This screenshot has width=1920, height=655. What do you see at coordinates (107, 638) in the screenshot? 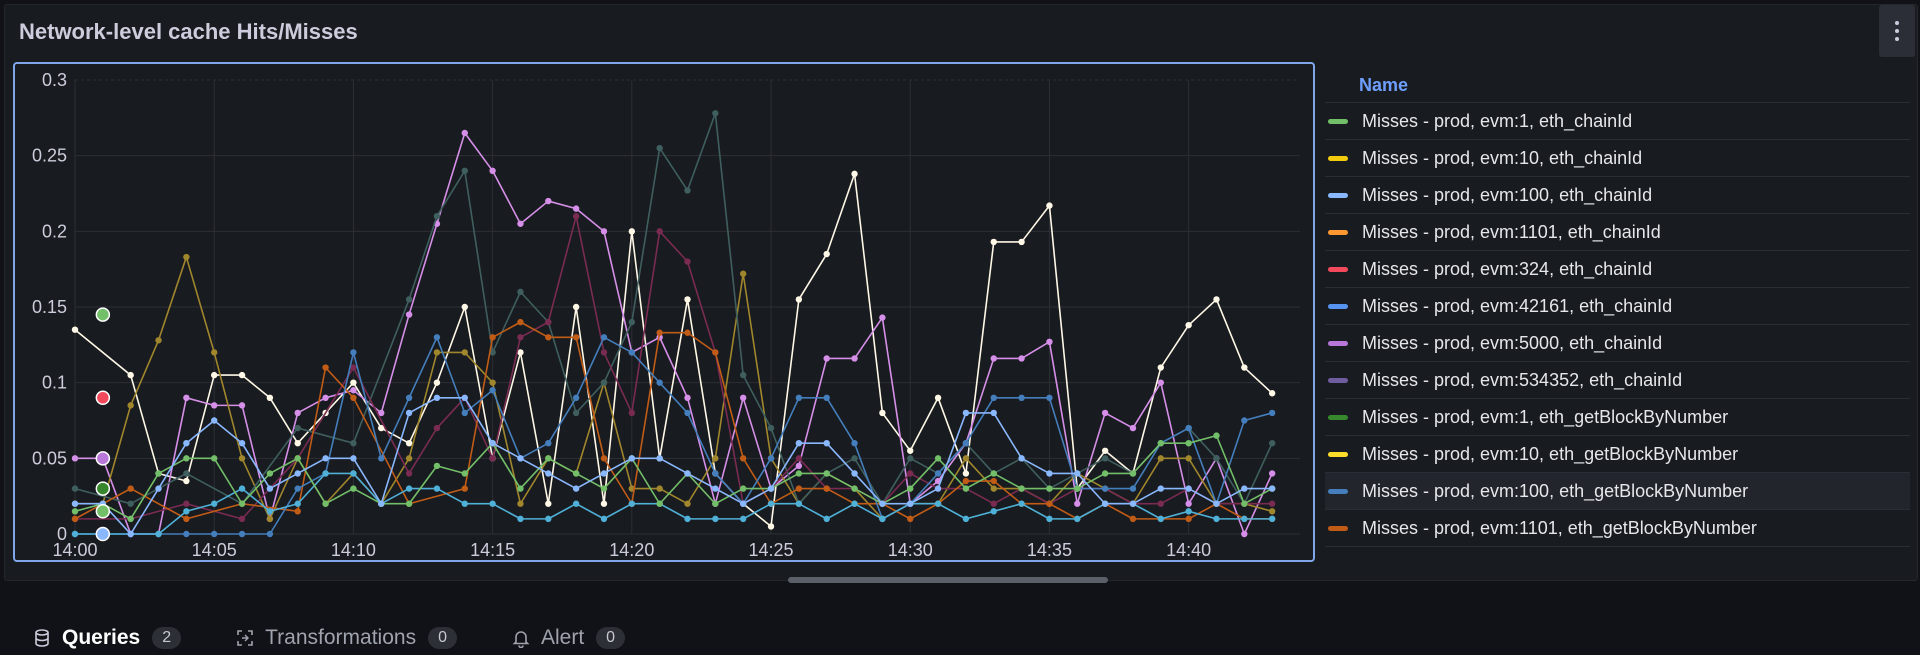
I see `tab-queries: Queries 2` at bounding box center [107, 638].